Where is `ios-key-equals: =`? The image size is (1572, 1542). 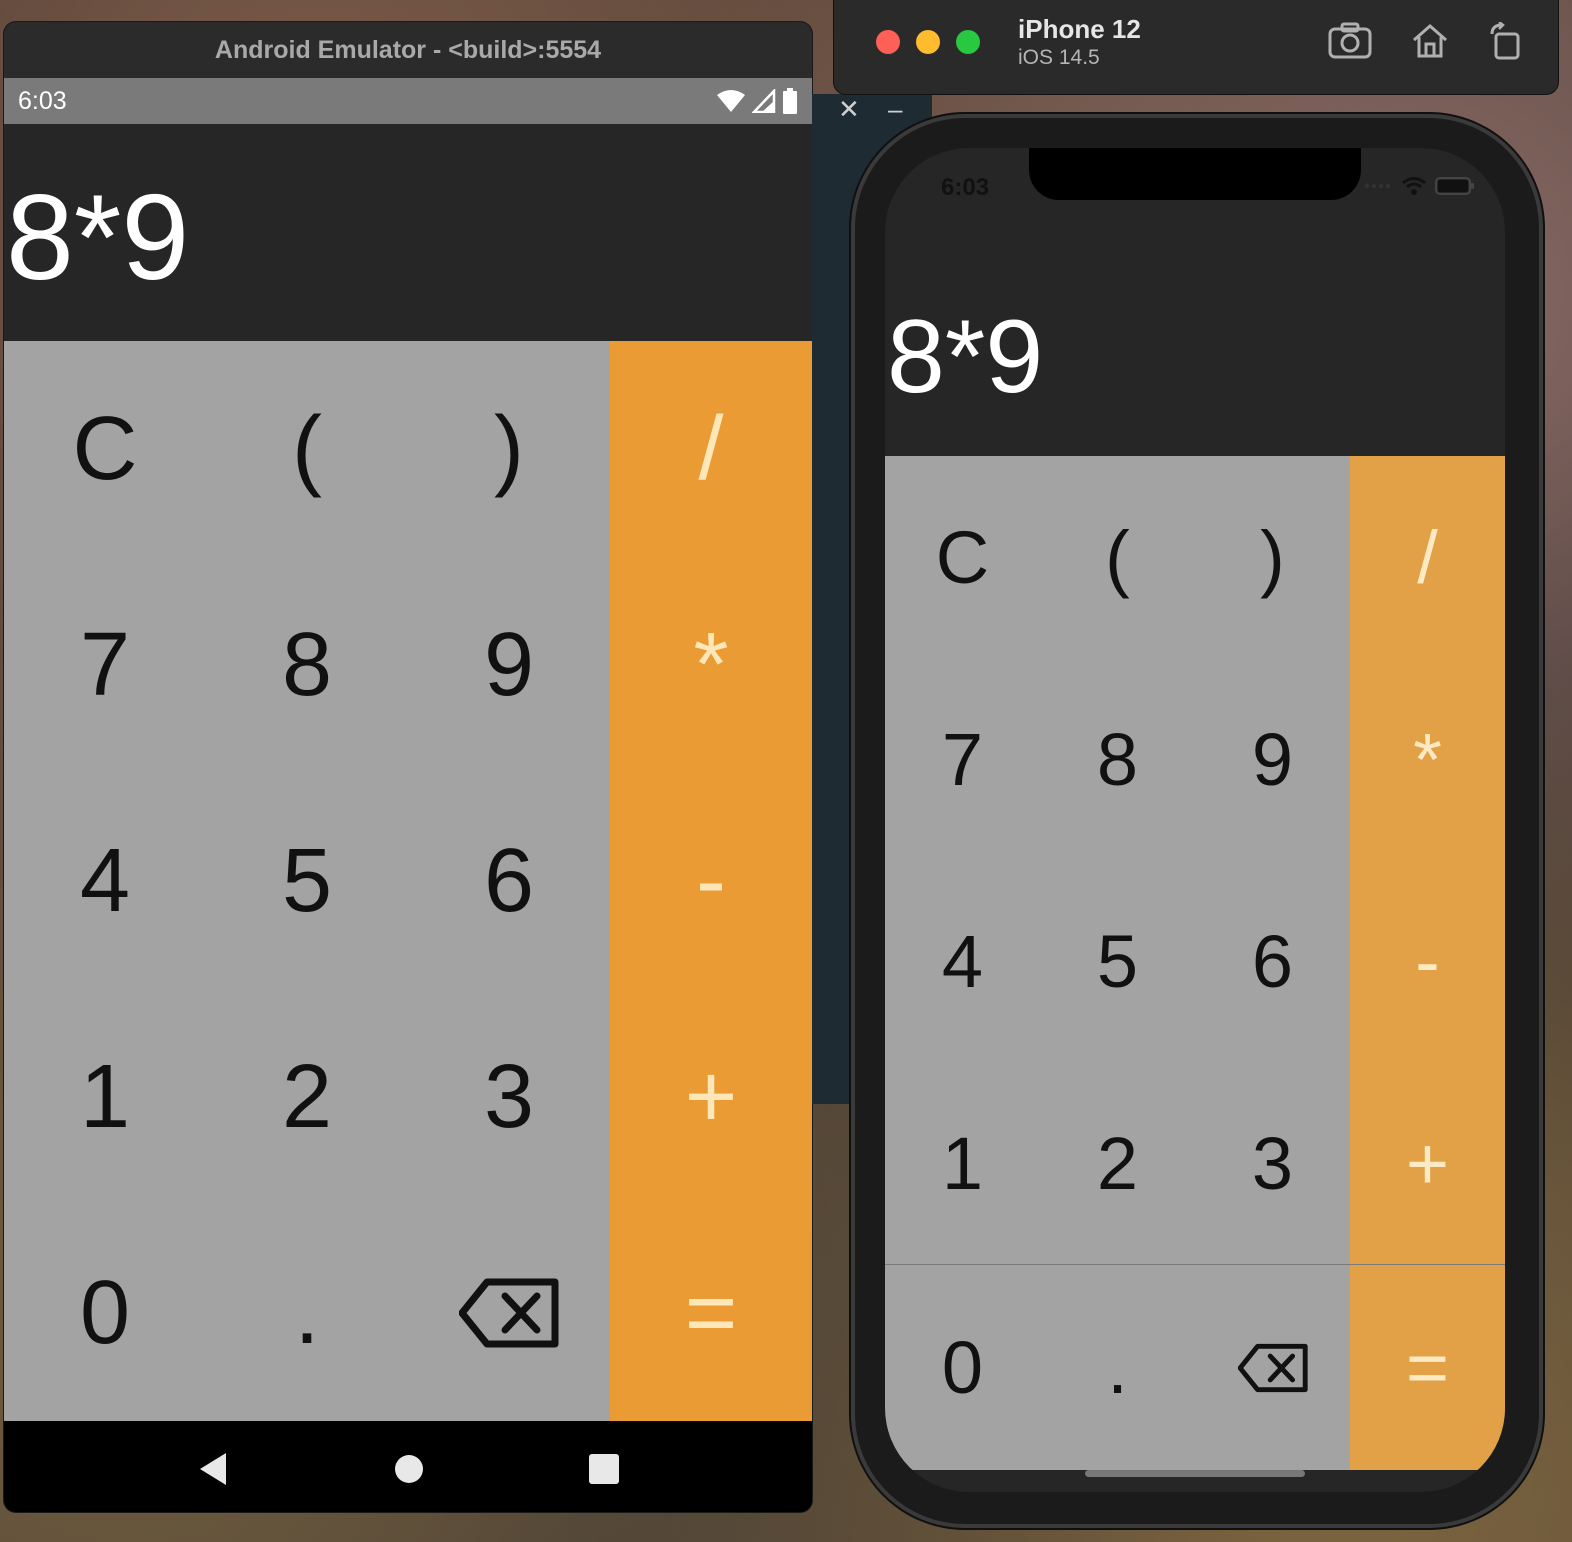 ios-key-equals: = is located at coordinates (1427, 1367).